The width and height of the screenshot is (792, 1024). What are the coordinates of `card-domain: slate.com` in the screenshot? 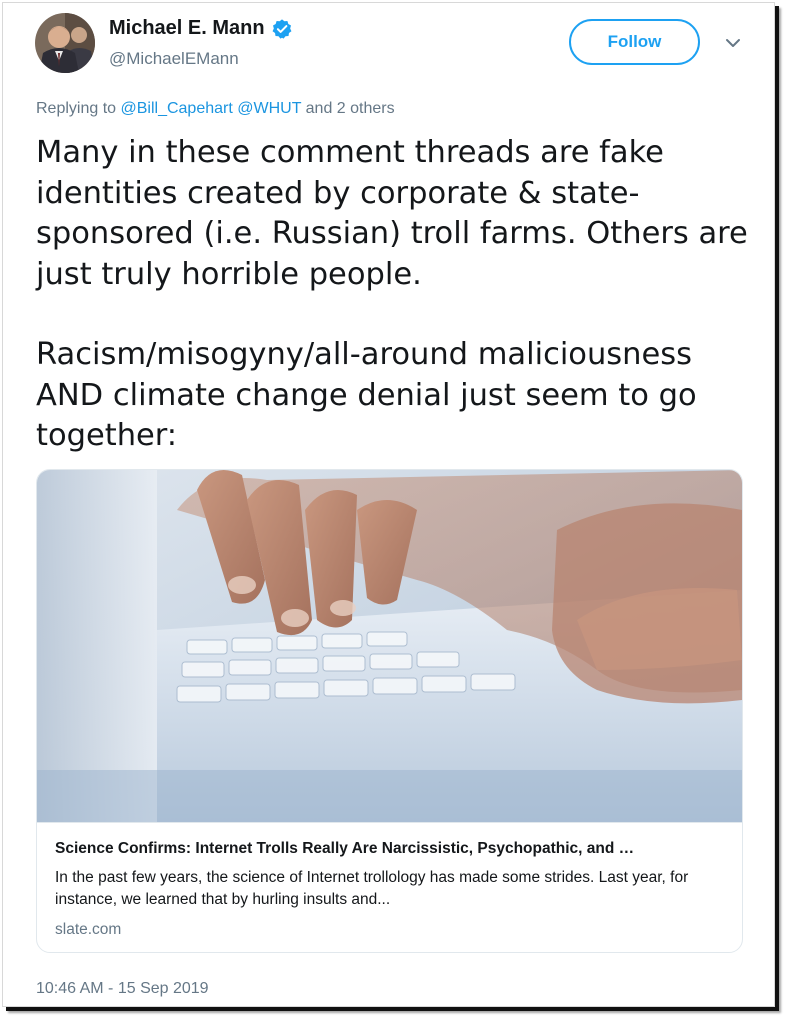 It's located at (88, 929).